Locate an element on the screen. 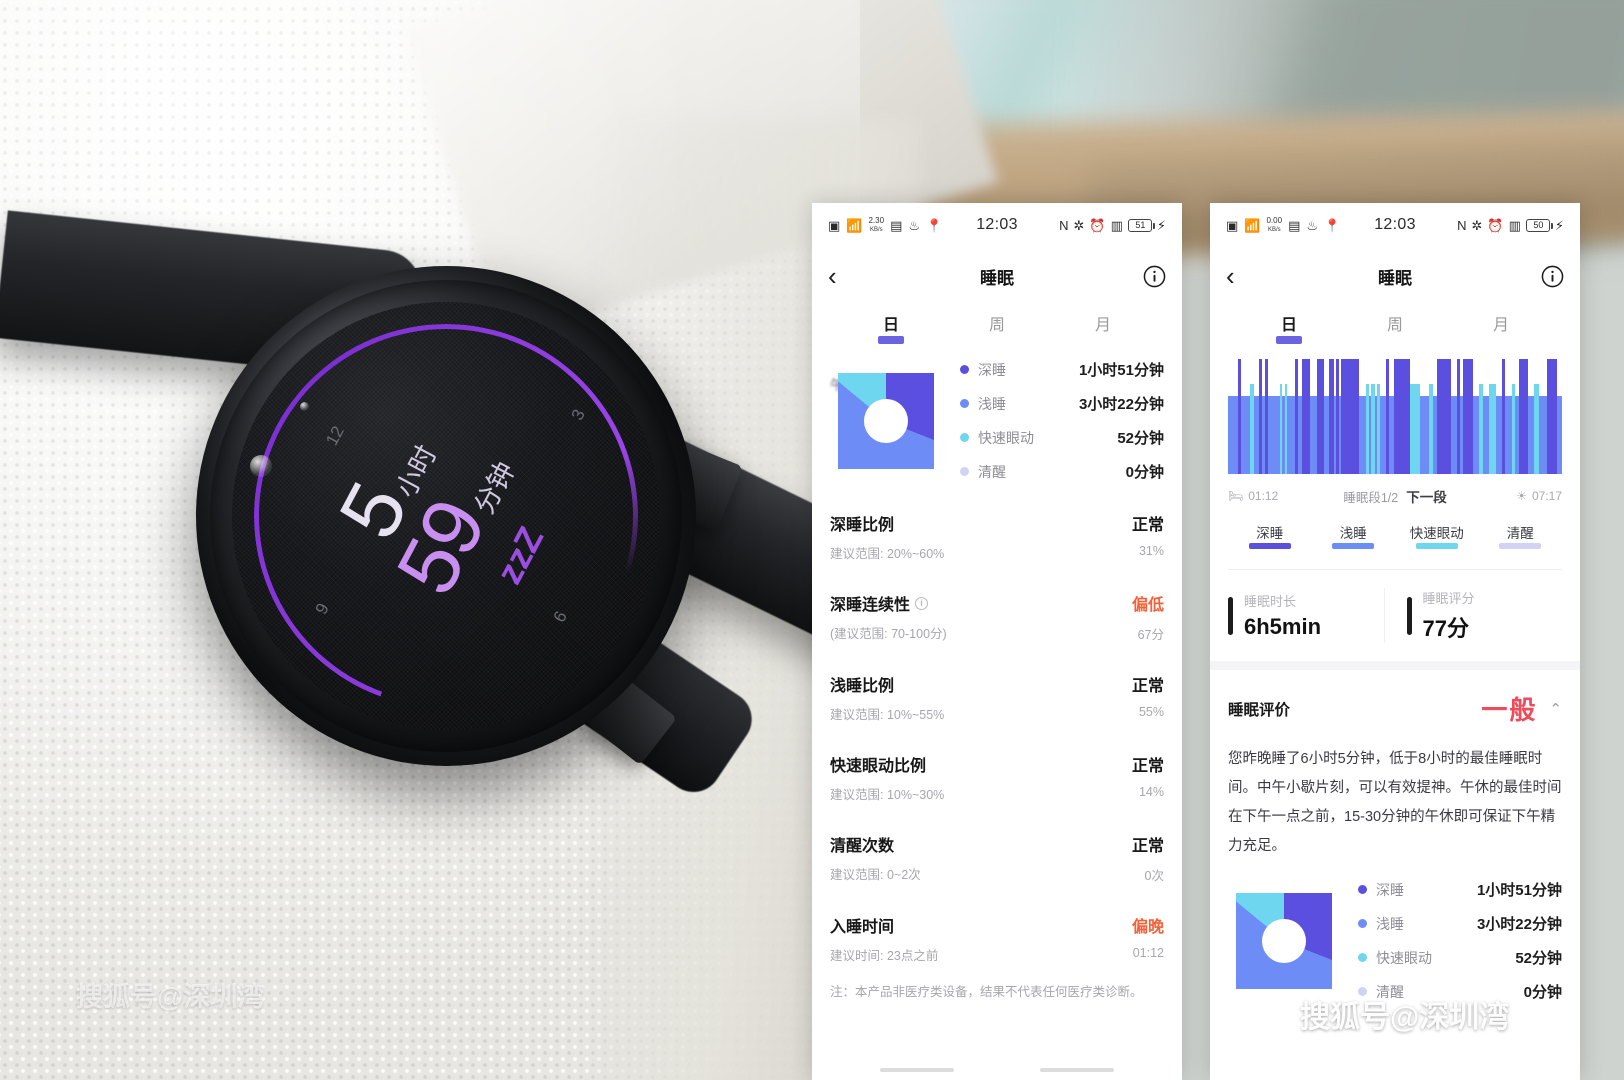 This screenshot has width=1624, height=1080. battery-indicator: 50 is located at coordinates (1539, 225).